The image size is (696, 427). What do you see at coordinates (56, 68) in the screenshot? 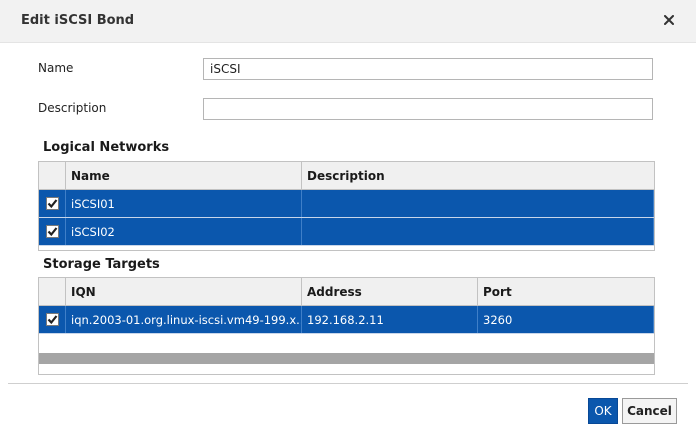
I see `name-label: Name` at bounding box center [56, 68].